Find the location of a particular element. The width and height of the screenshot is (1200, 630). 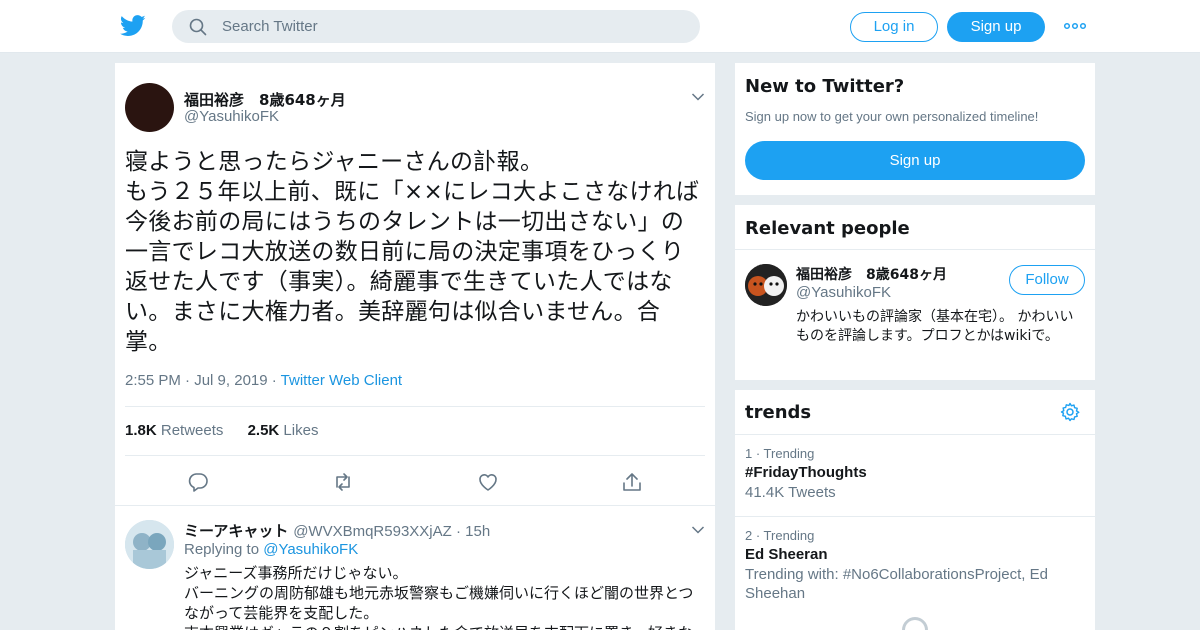

person-avatar is located at coordinates (766, 285).